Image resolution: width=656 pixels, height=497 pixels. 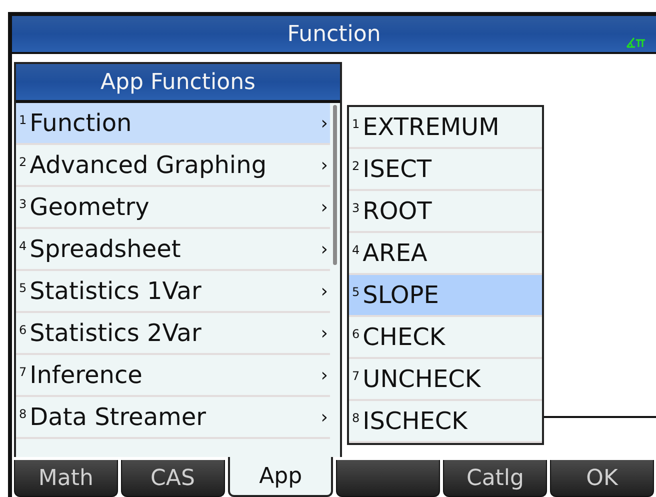 I want to click on softkey: App, so click(x=281, y=477).